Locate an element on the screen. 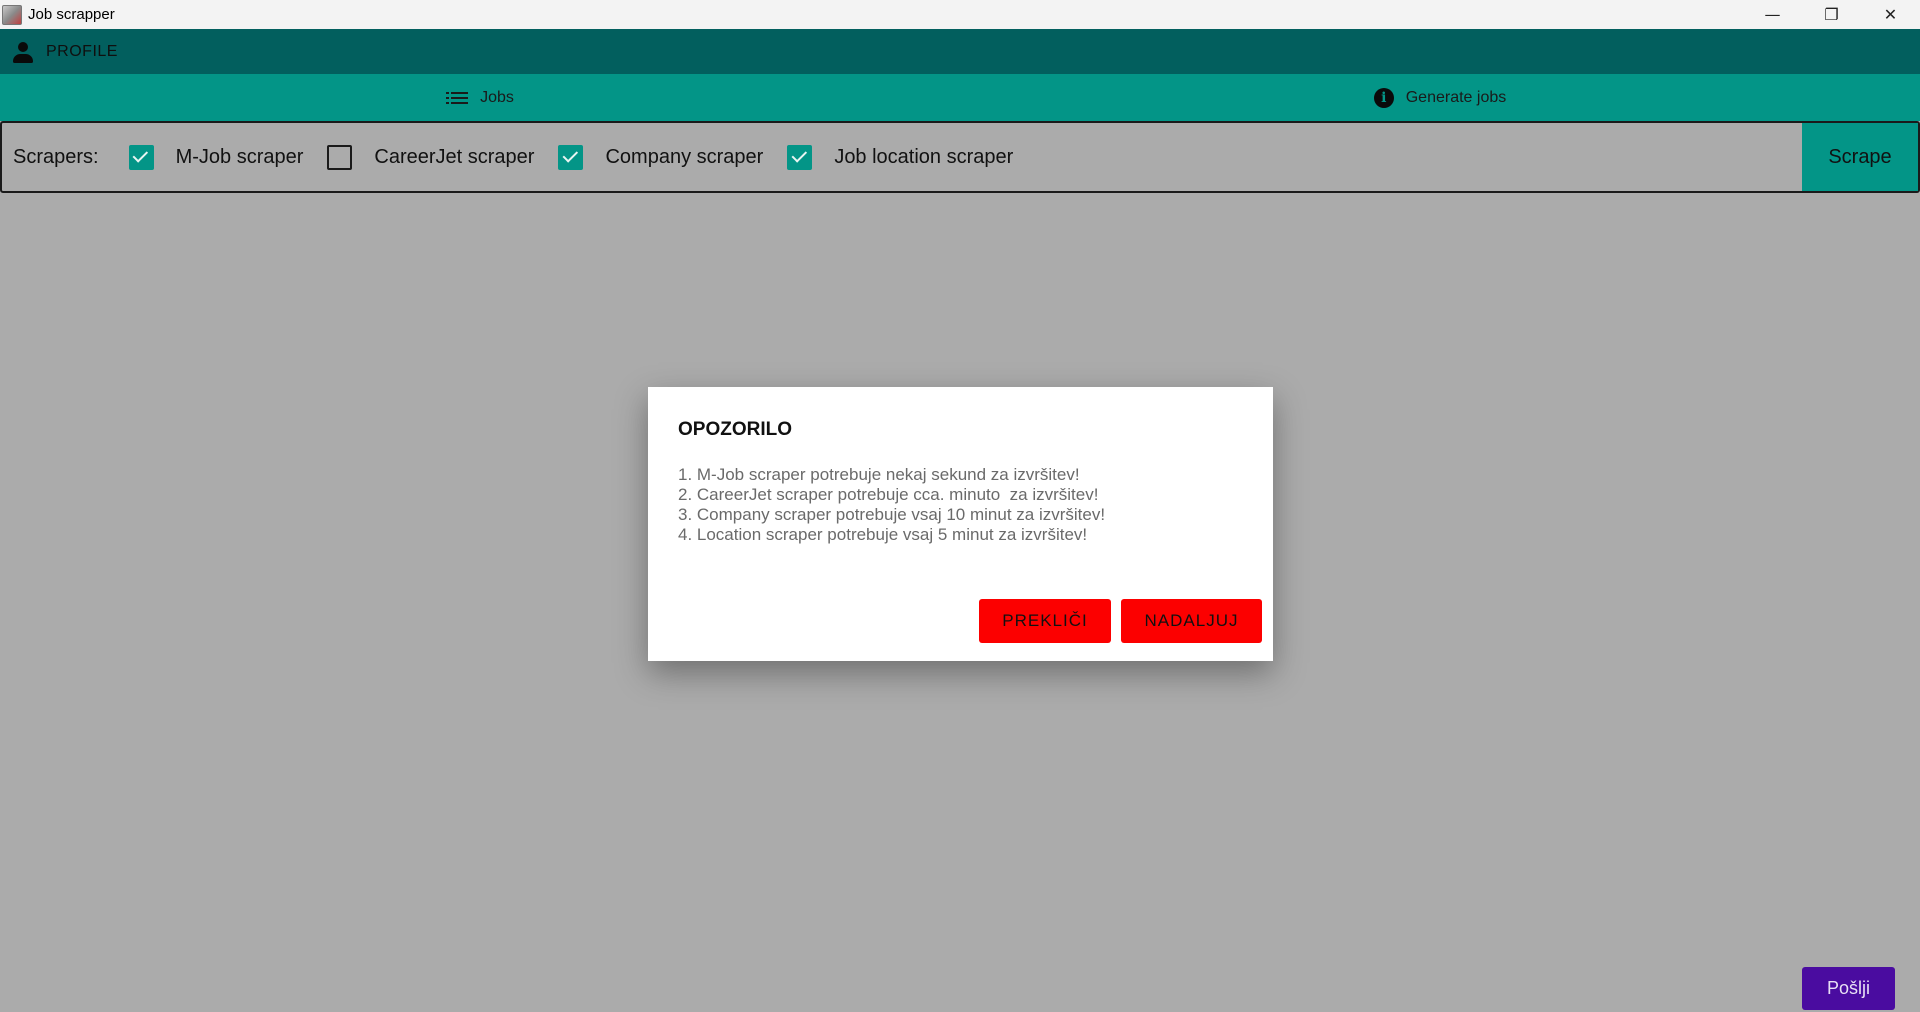 This screenshot has height=1012, width=1920. tab-bar: Jobs i Generate jobs is located at coordinates (960, 97).